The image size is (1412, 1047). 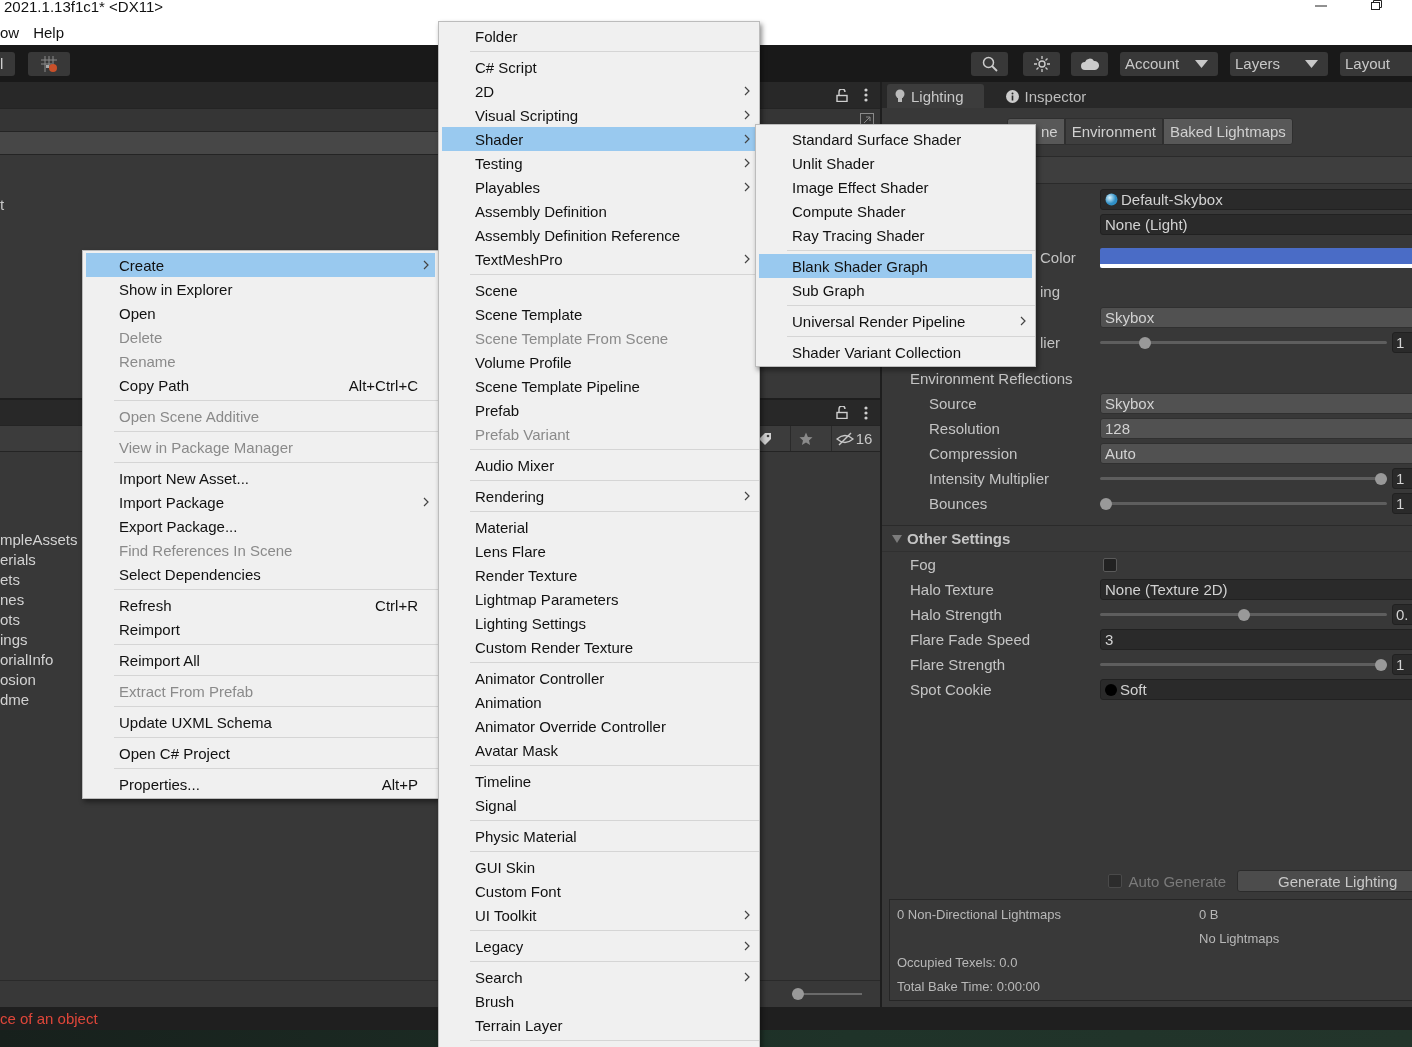 What do you see at coordinates (1256, 589) in the screenshot?
I see `object-field: None (Texture 2D)` at bounding box center [1256, 589].